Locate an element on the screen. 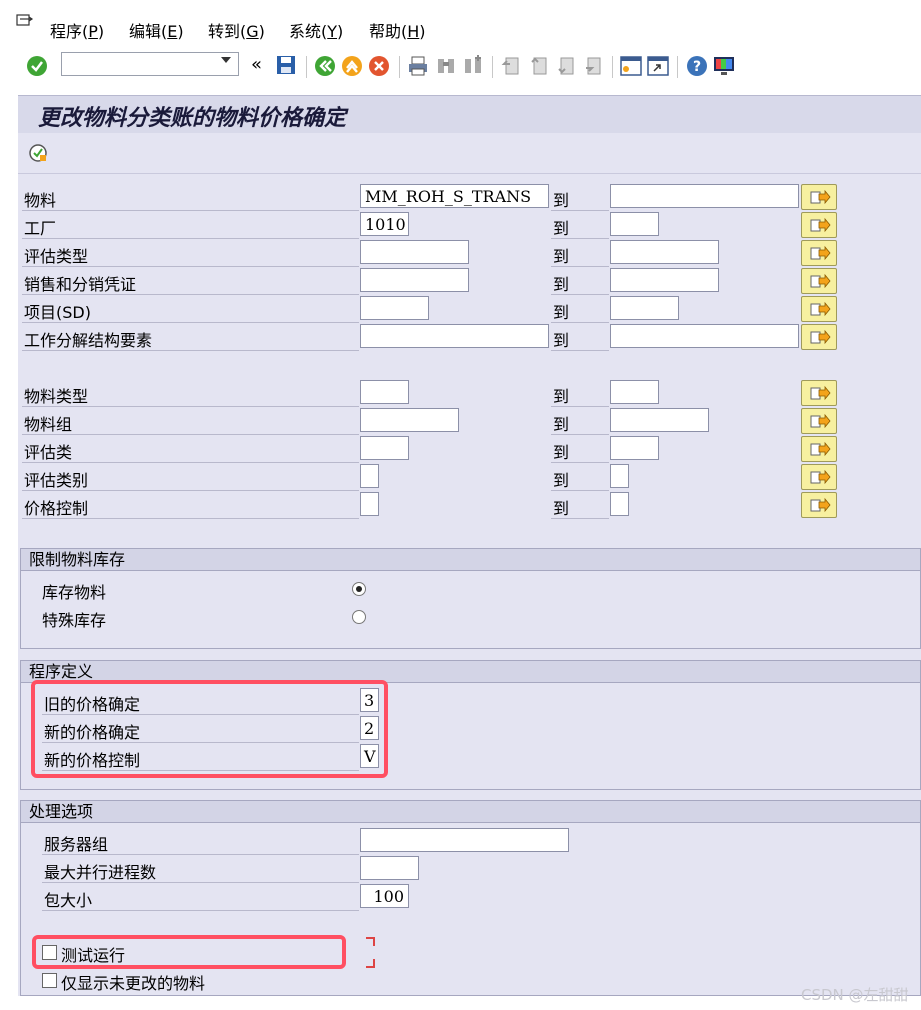 The height and width of the screenshot is (1010, 921). max-parallel-processes-label: 最大并行进程数 is located at coordinates (100, 872).